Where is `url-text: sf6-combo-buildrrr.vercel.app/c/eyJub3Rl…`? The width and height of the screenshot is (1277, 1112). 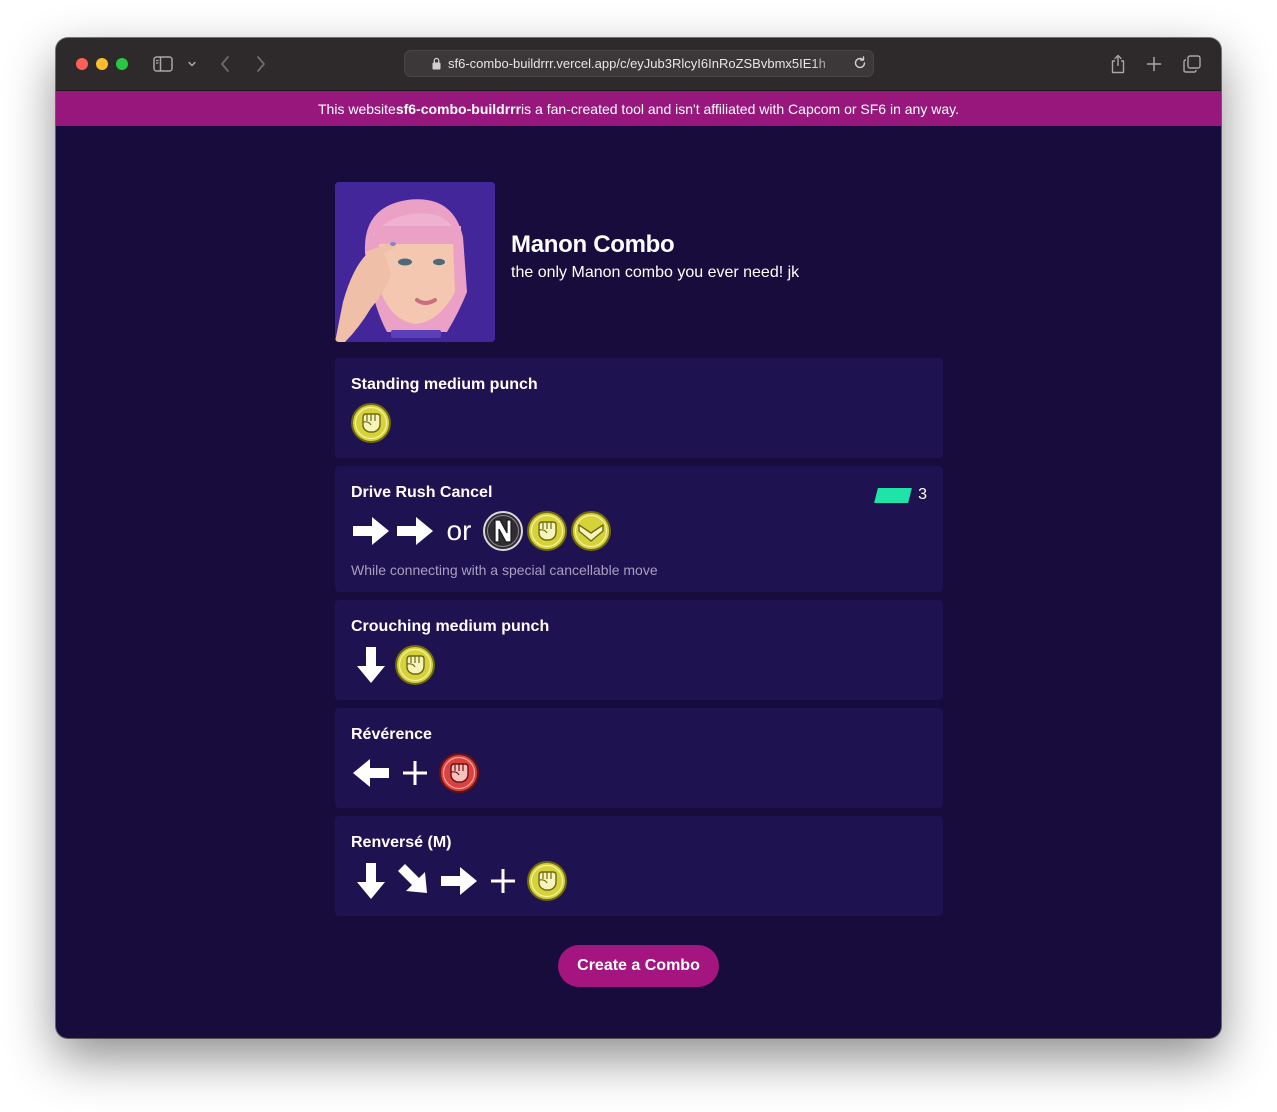
url-text: sf6-combo-buildrrr.vercel.app/c/eyJub3Rl… is located at coordinates (637, 63).